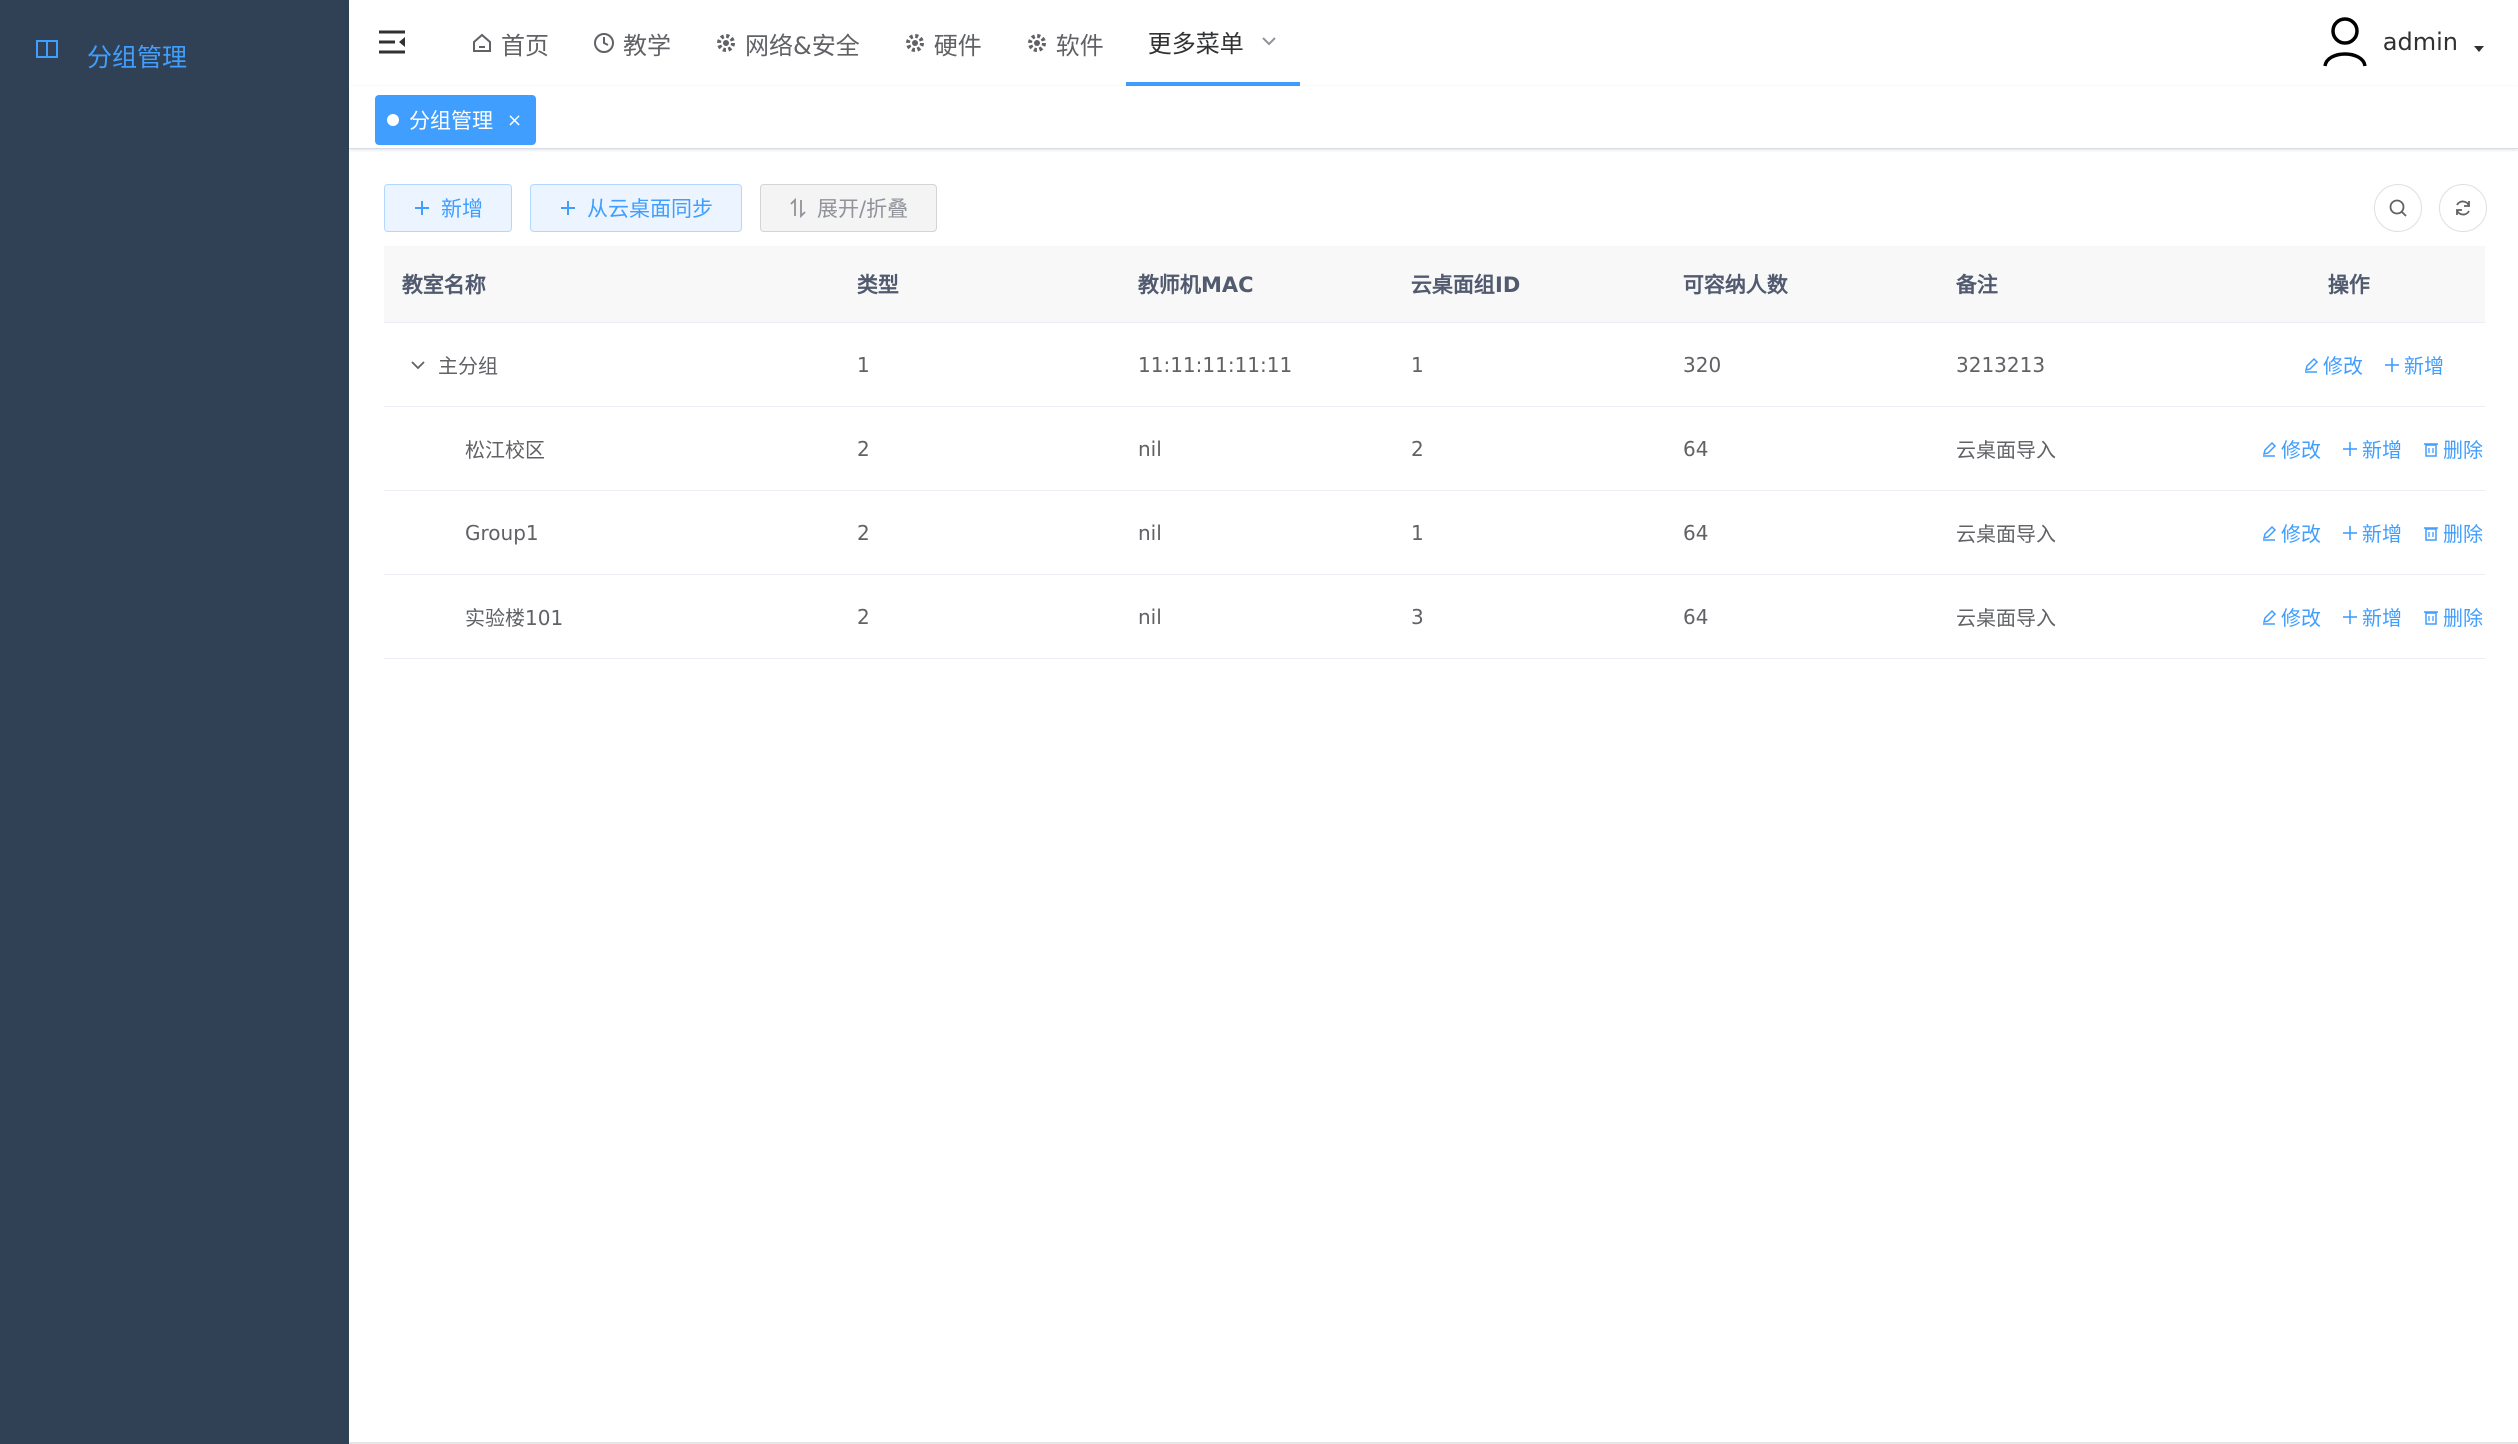 The width and height of the screenshot is (2518, 1444). Describe the element at coordinates (1215, 364) in the screenshot. I see `mac-cell: 11:11:11:11:11` at that location.